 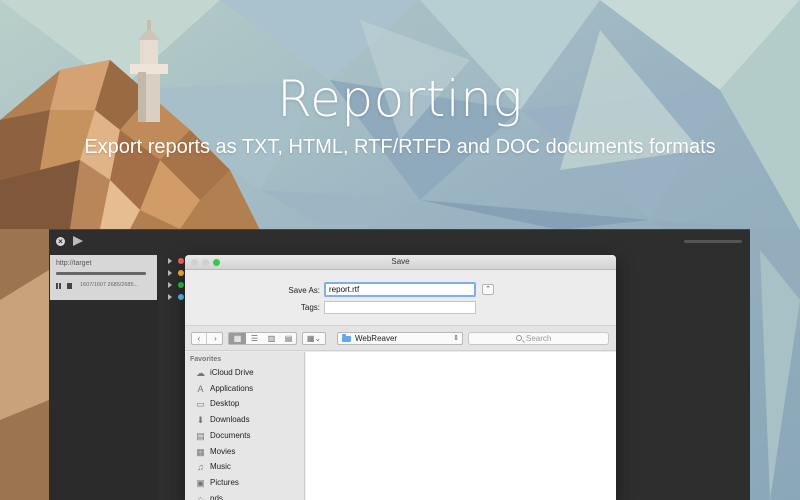 What do you see at coordinates (346, 338) in the screenshot?
I see `folder-icon` at bounding box center [346, 338].